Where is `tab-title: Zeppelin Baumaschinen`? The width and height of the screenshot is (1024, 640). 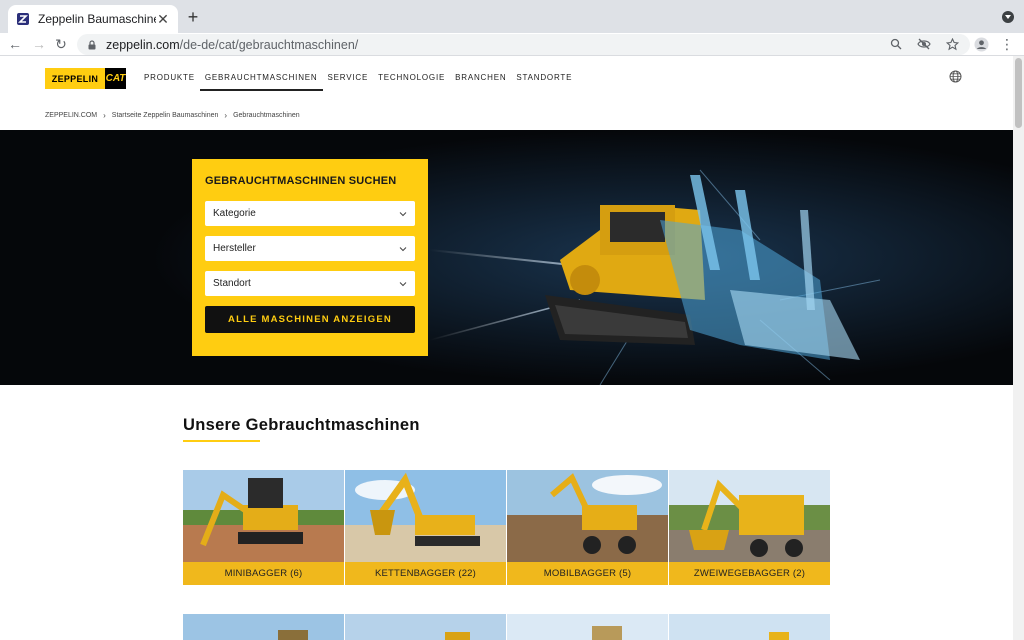 tab-title: Zeppelin Baumaschinen is located at coordinates (97, 19).